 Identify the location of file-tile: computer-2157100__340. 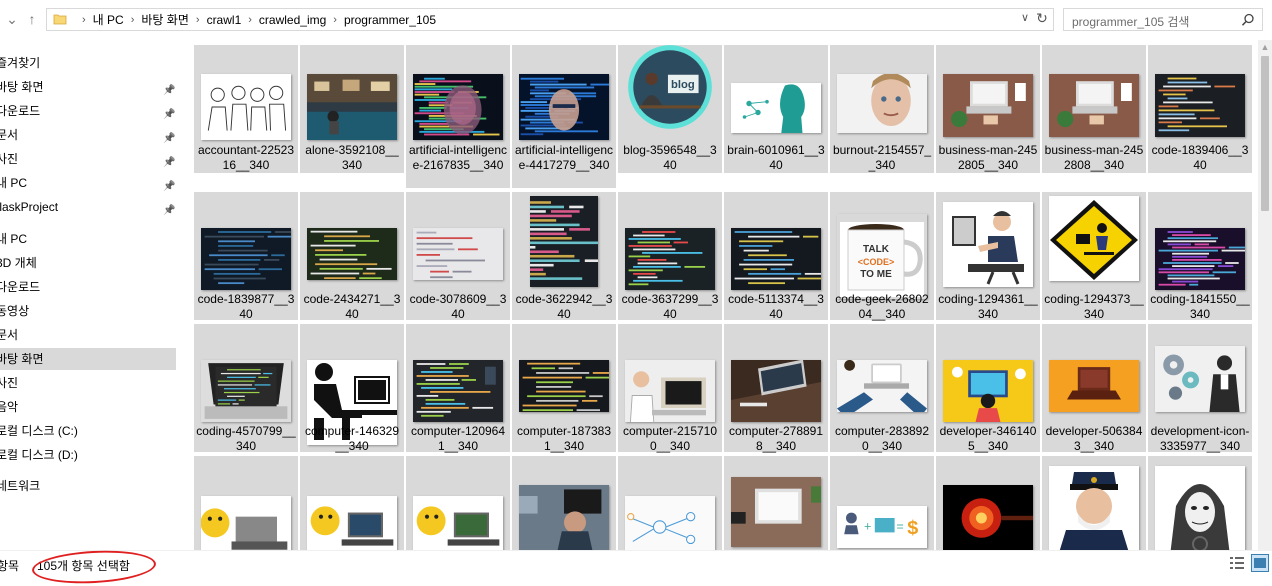
(670, 388).